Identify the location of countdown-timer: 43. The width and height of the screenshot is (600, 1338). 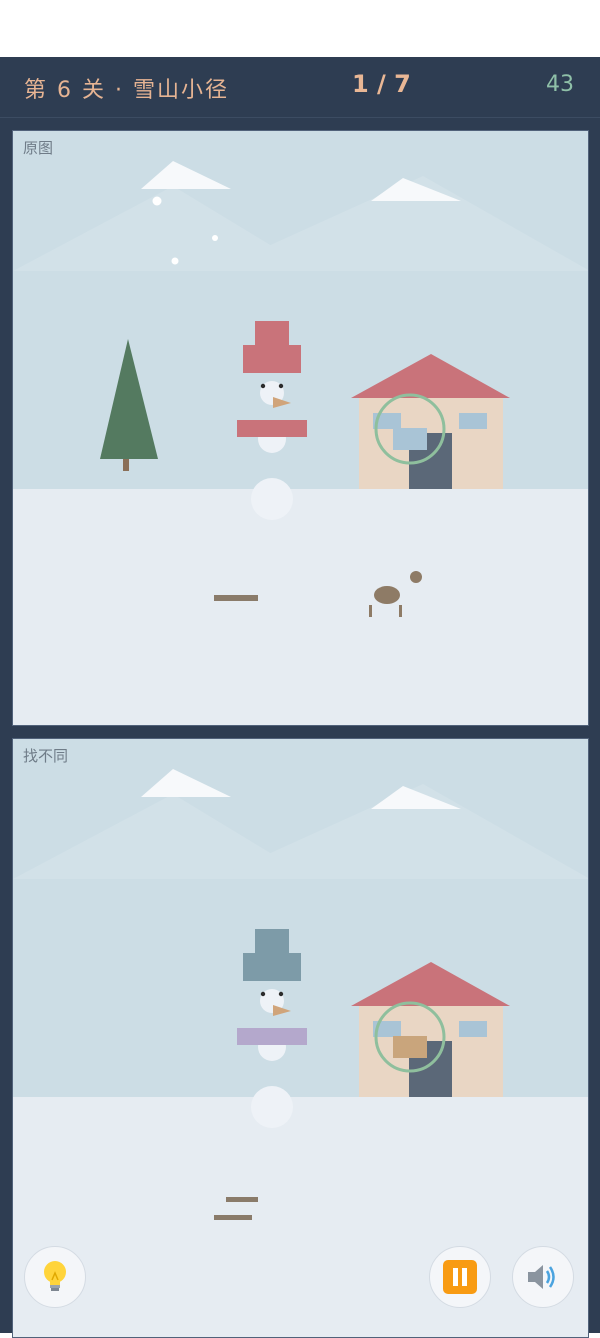
(560, 84).